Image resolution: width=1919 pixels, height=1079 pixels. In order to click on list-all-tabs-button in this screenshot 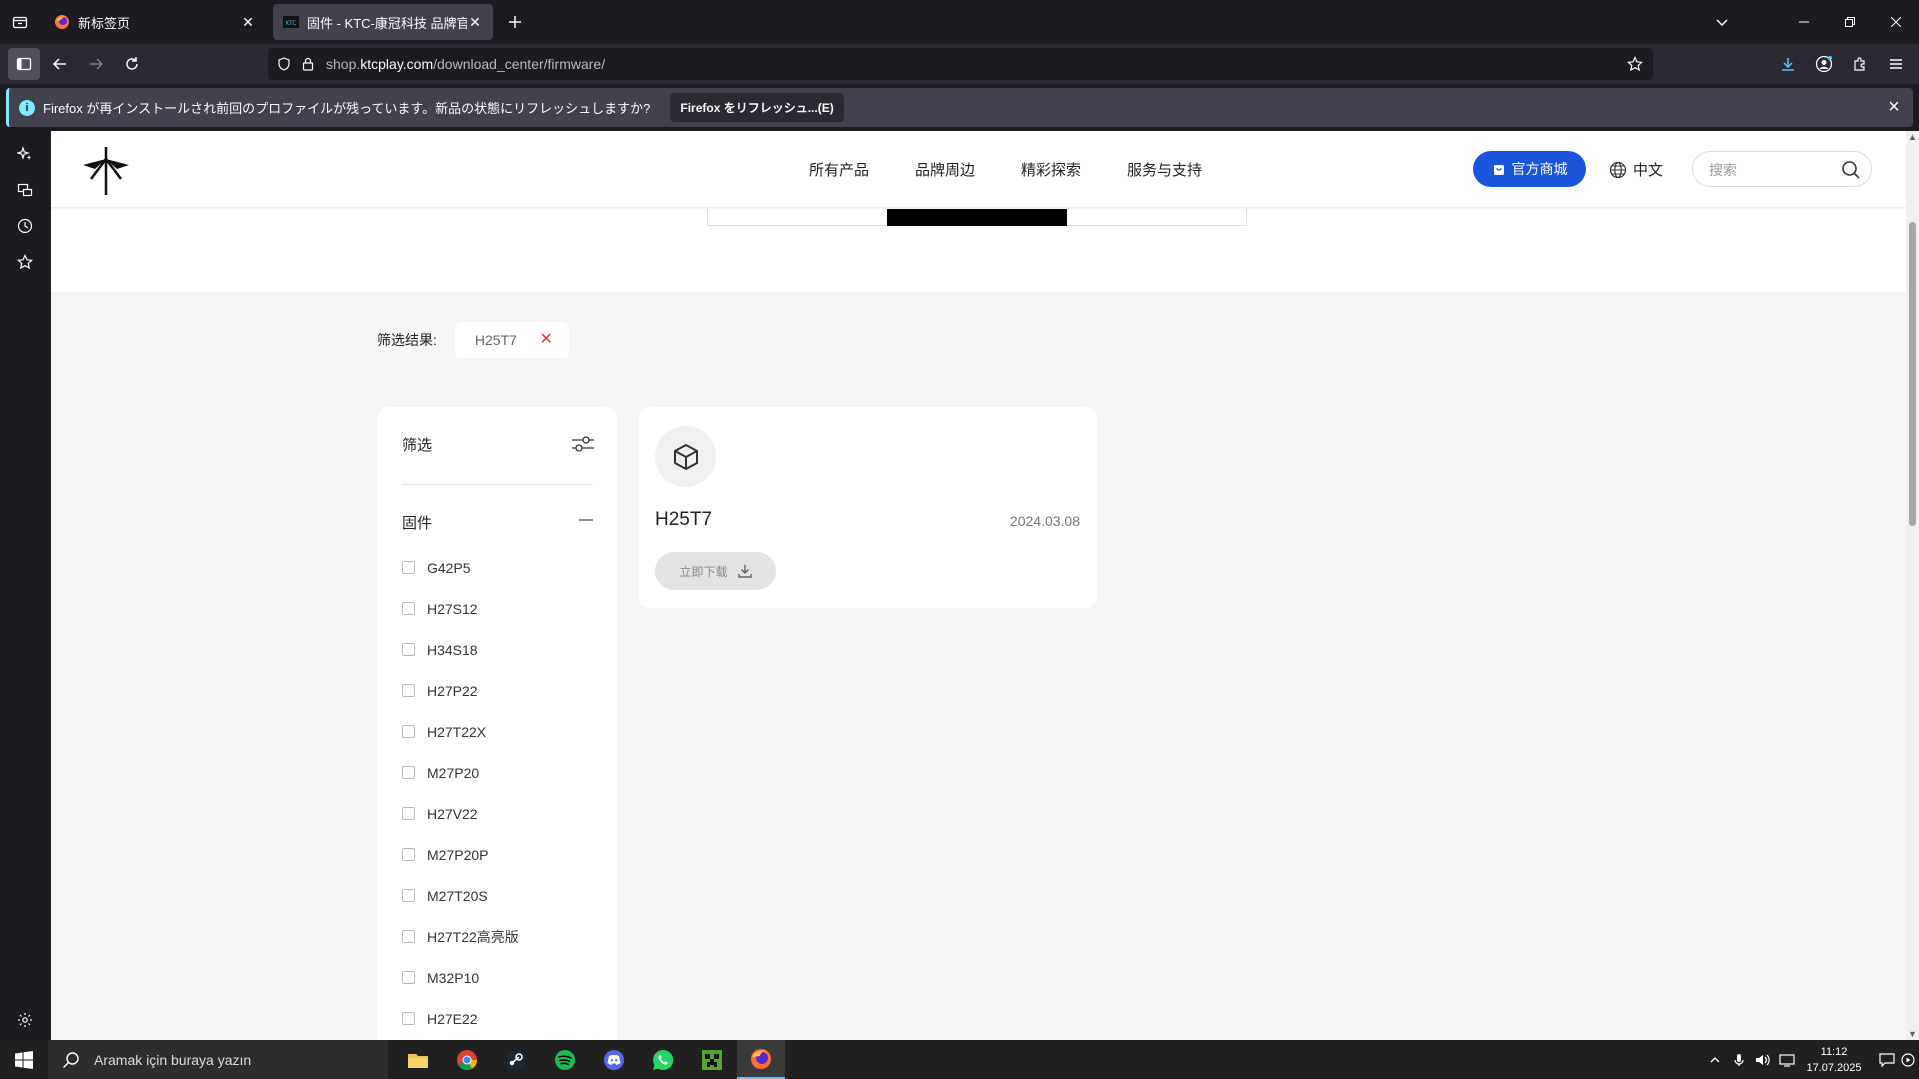, I will do `click(20, 22)`.